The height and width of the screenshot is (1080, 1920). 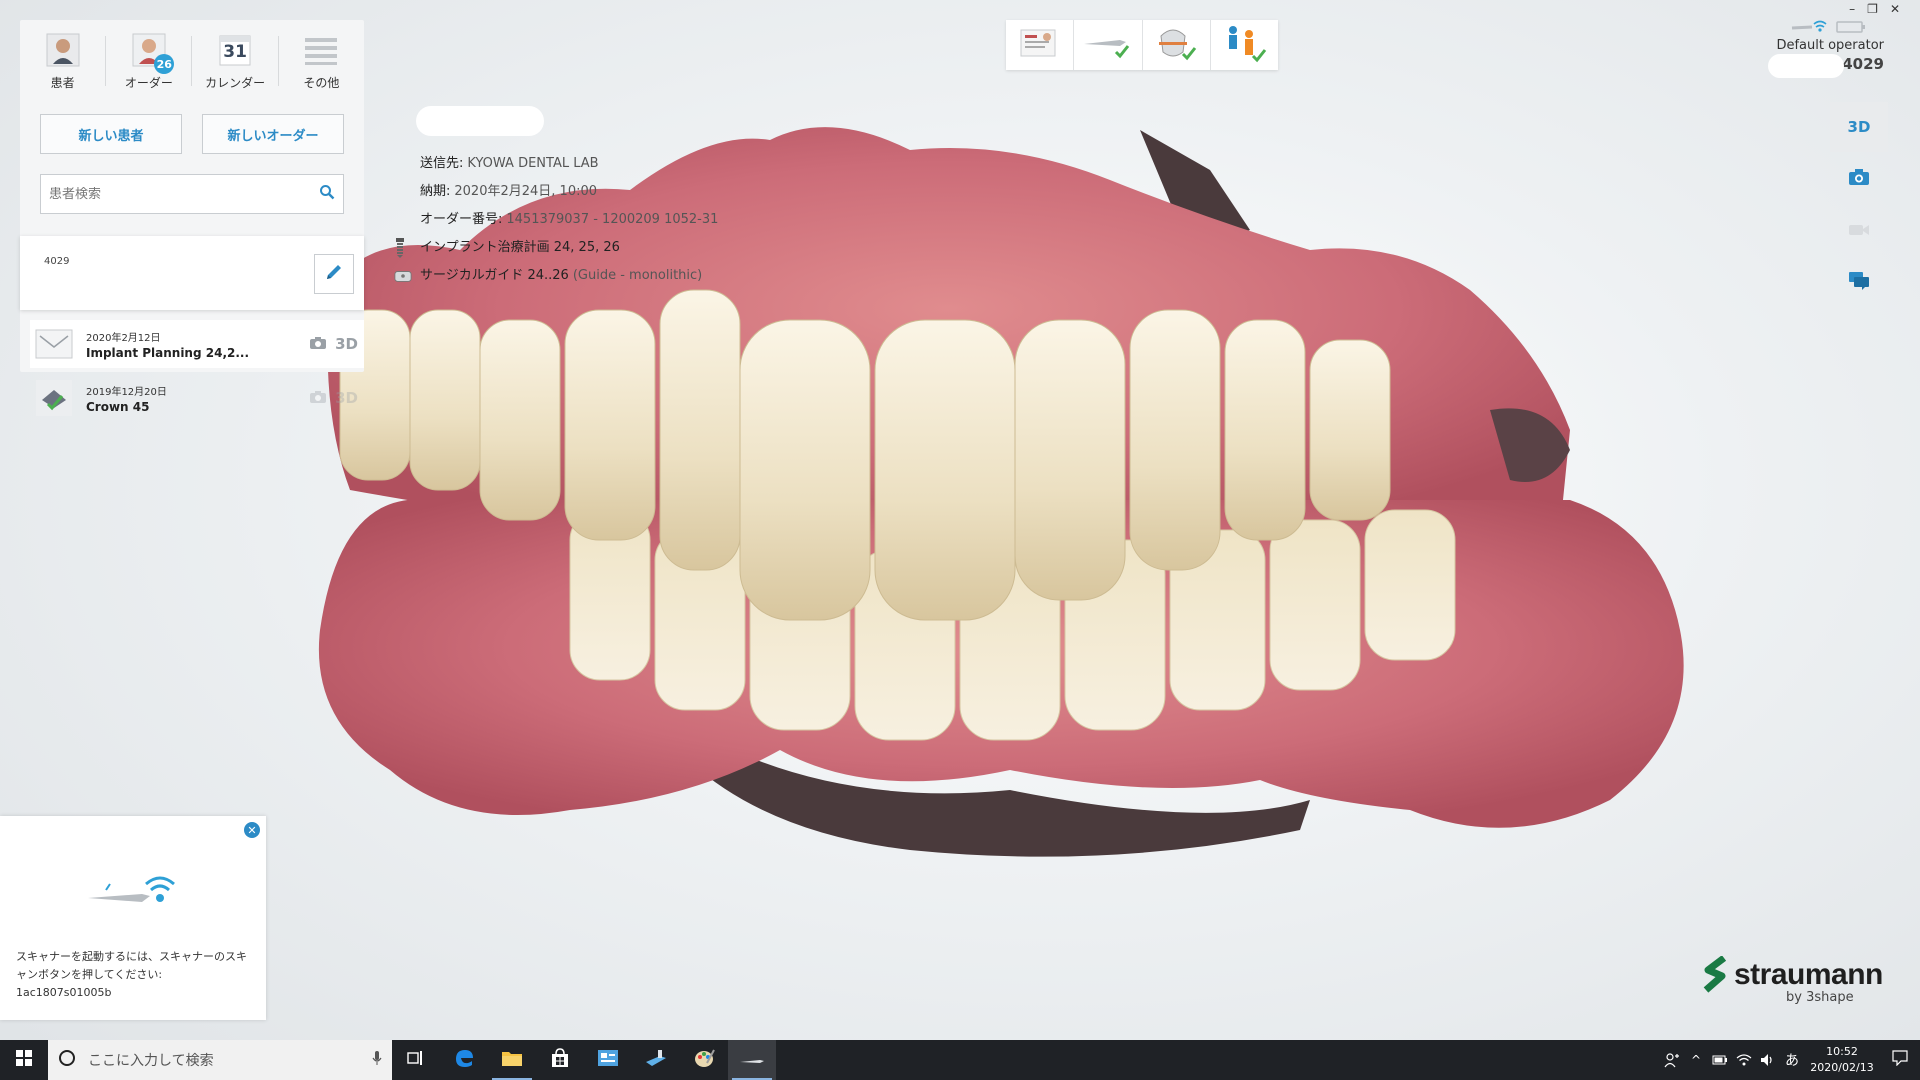 I want to click on windows-logo-icon, so click(x=24, y=1060).